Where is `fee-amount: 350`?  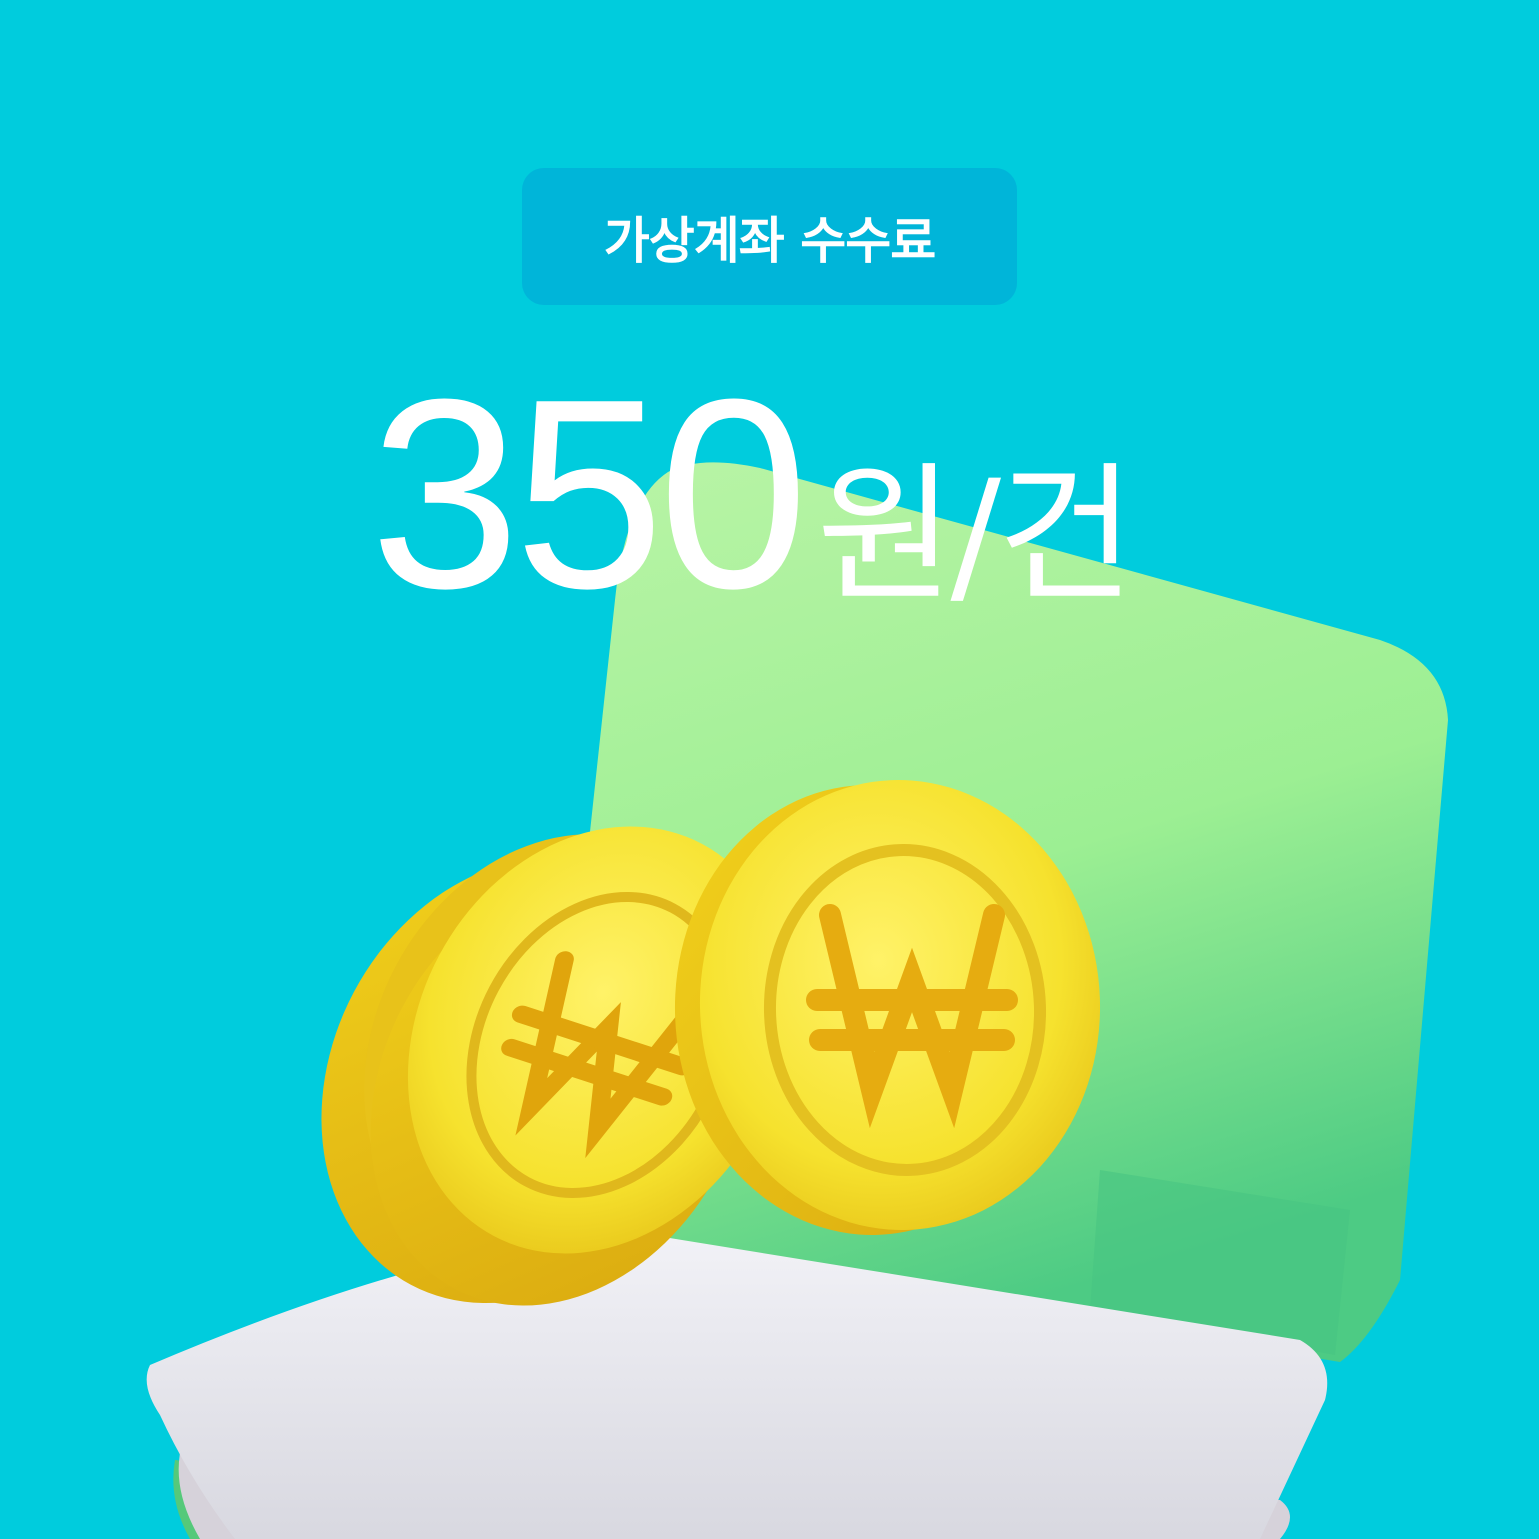
fee-amount: 350 is located at coordinates (589, 494).